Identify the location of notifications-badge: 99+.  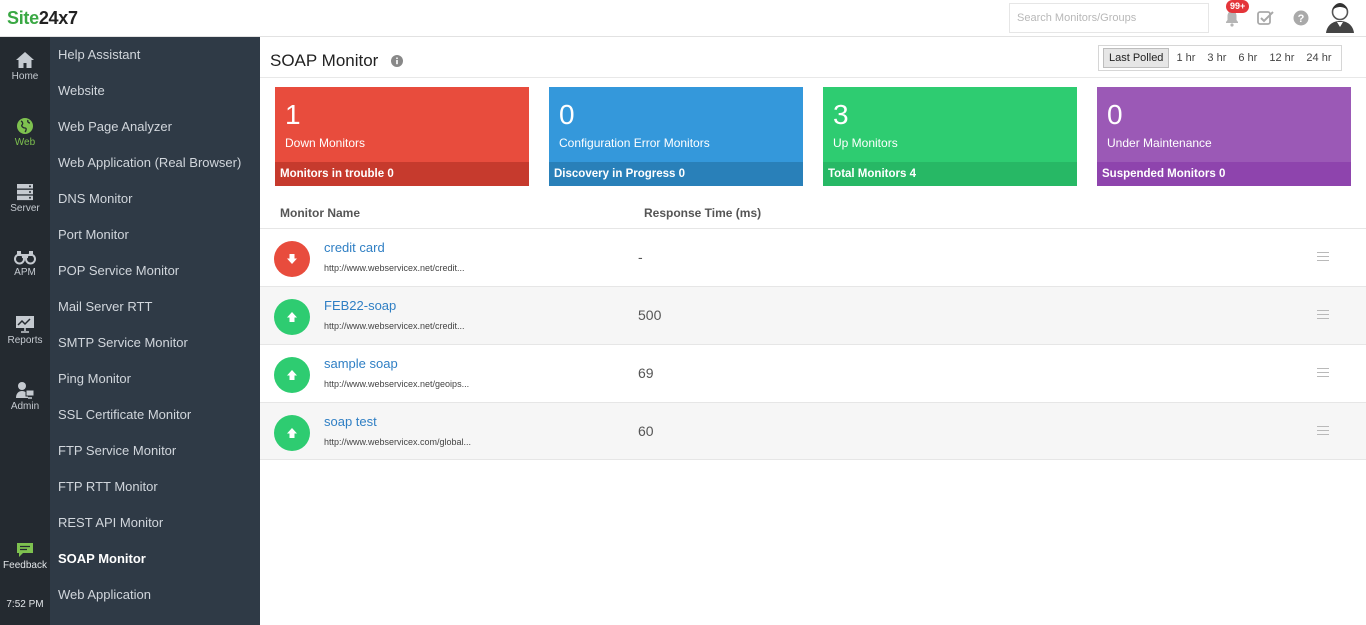
(1238, 6).